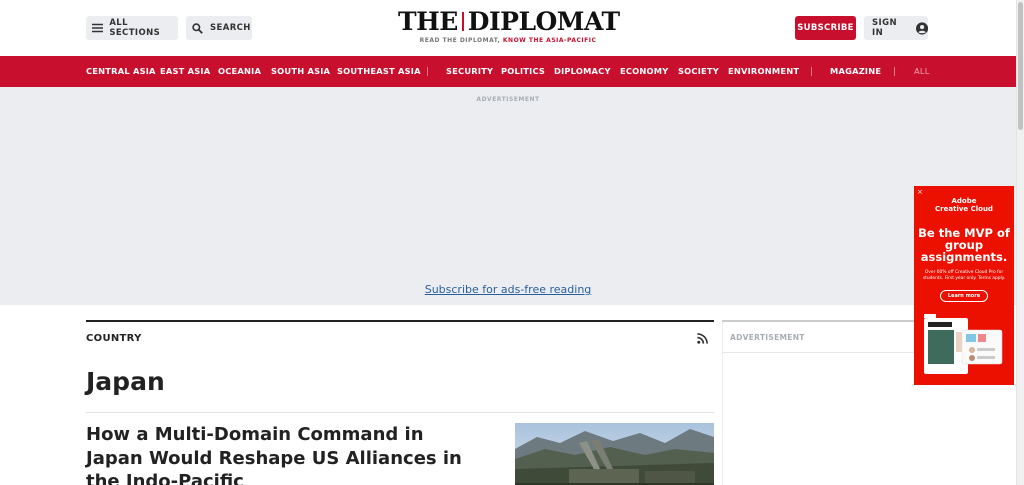  I want to click on nav-magazine: MAGAZINE, so click(855, 71).